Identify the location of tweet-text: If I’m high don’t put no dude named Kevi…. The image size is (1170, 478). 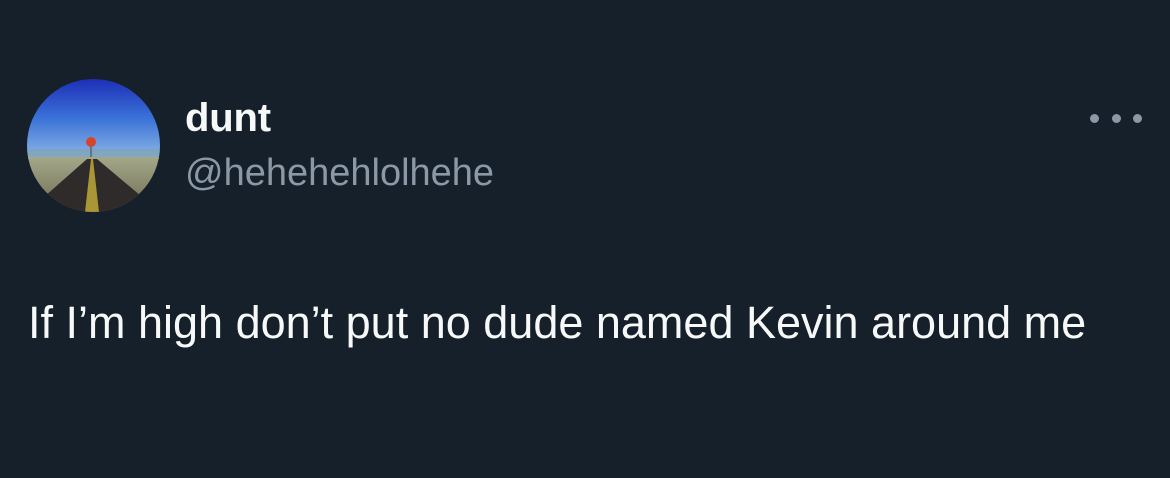
(557, 322).